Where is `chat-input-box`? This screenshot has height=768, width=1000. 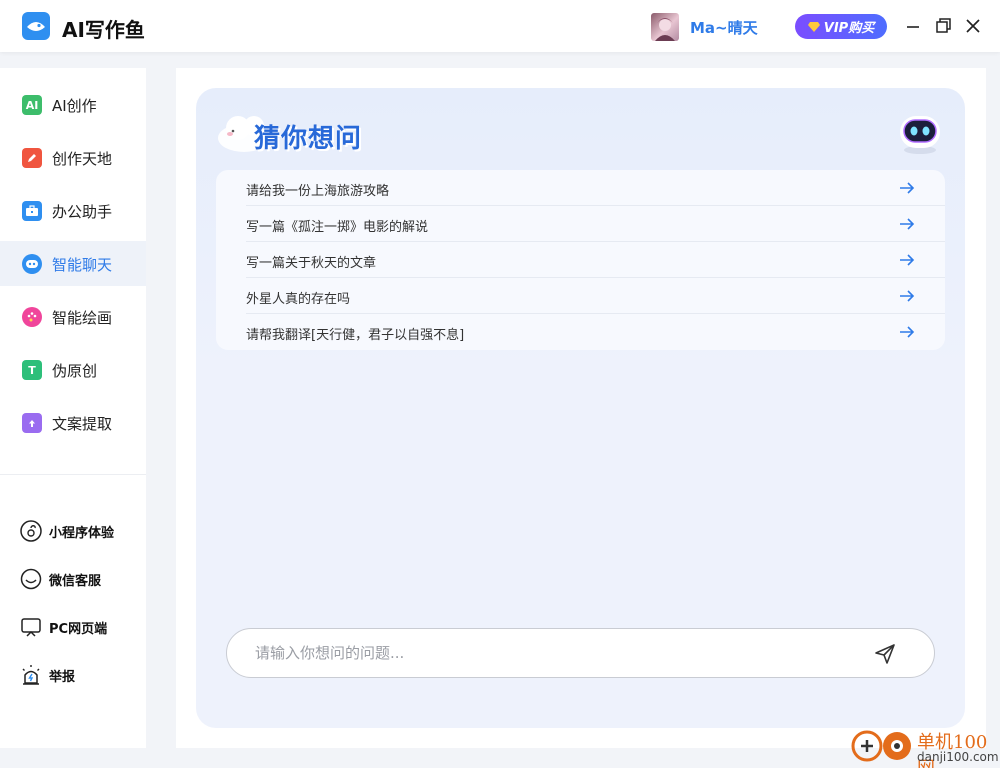 chat-input-box is located at coordinates (580, 653).